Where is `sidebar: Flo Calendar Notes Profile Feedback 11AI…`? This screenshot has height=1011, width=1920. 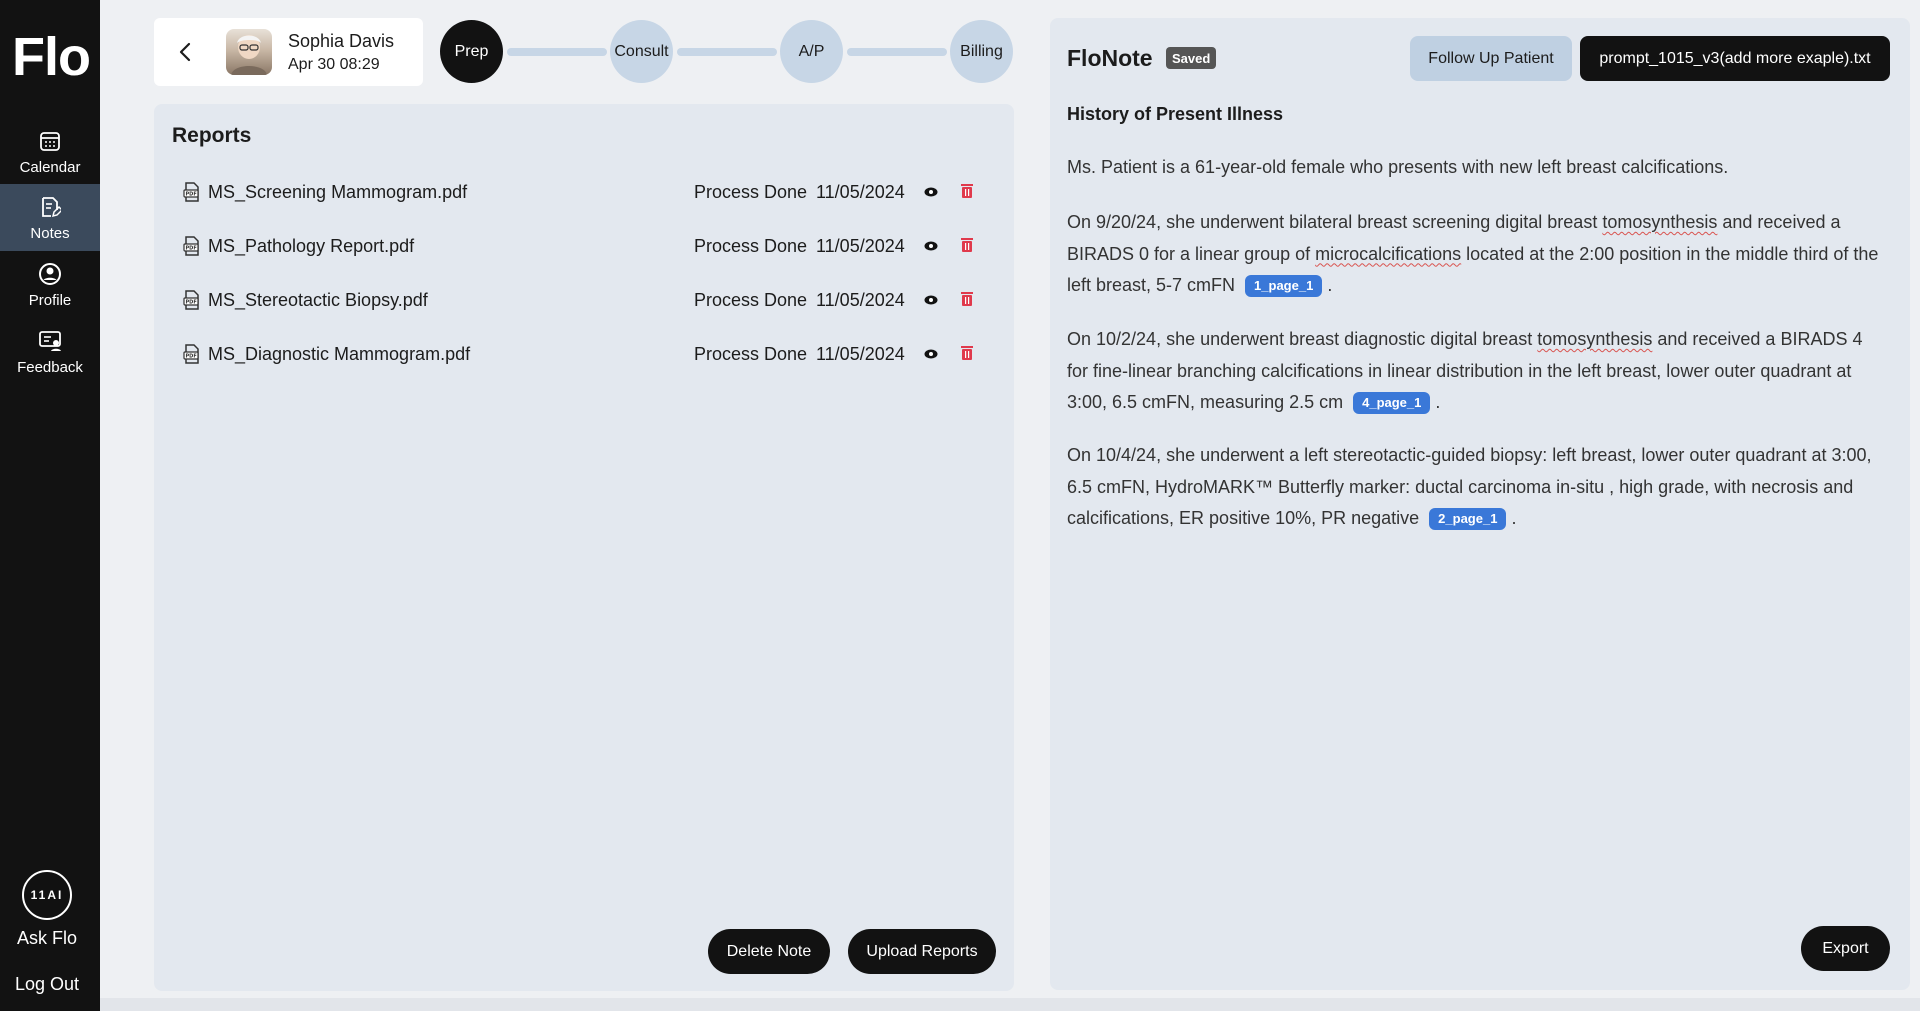 sidebar: Flo Calendar Notes Profile Feedback 11AI… is located at coordinates (50, 505).